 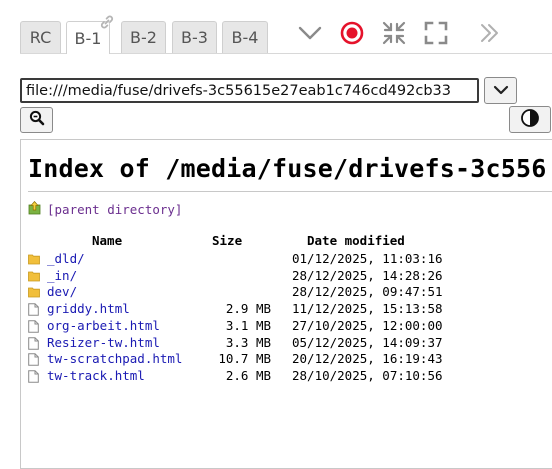 I want to click on entry-size: 10.7 MB, so click(x=244, y=359).